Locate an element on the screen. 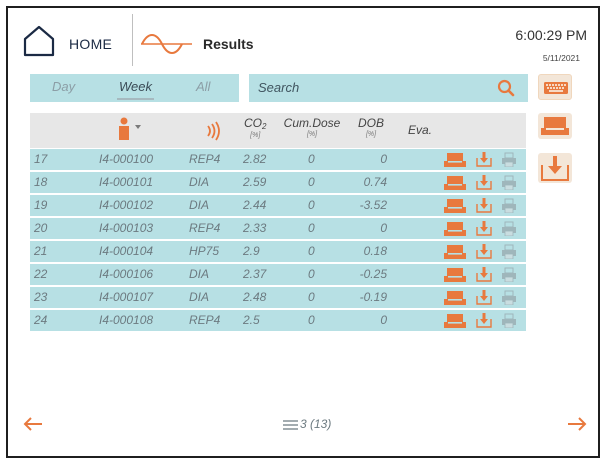 This screenshot has width=607, height=462. search-icon is located at coordinates (506, 88).